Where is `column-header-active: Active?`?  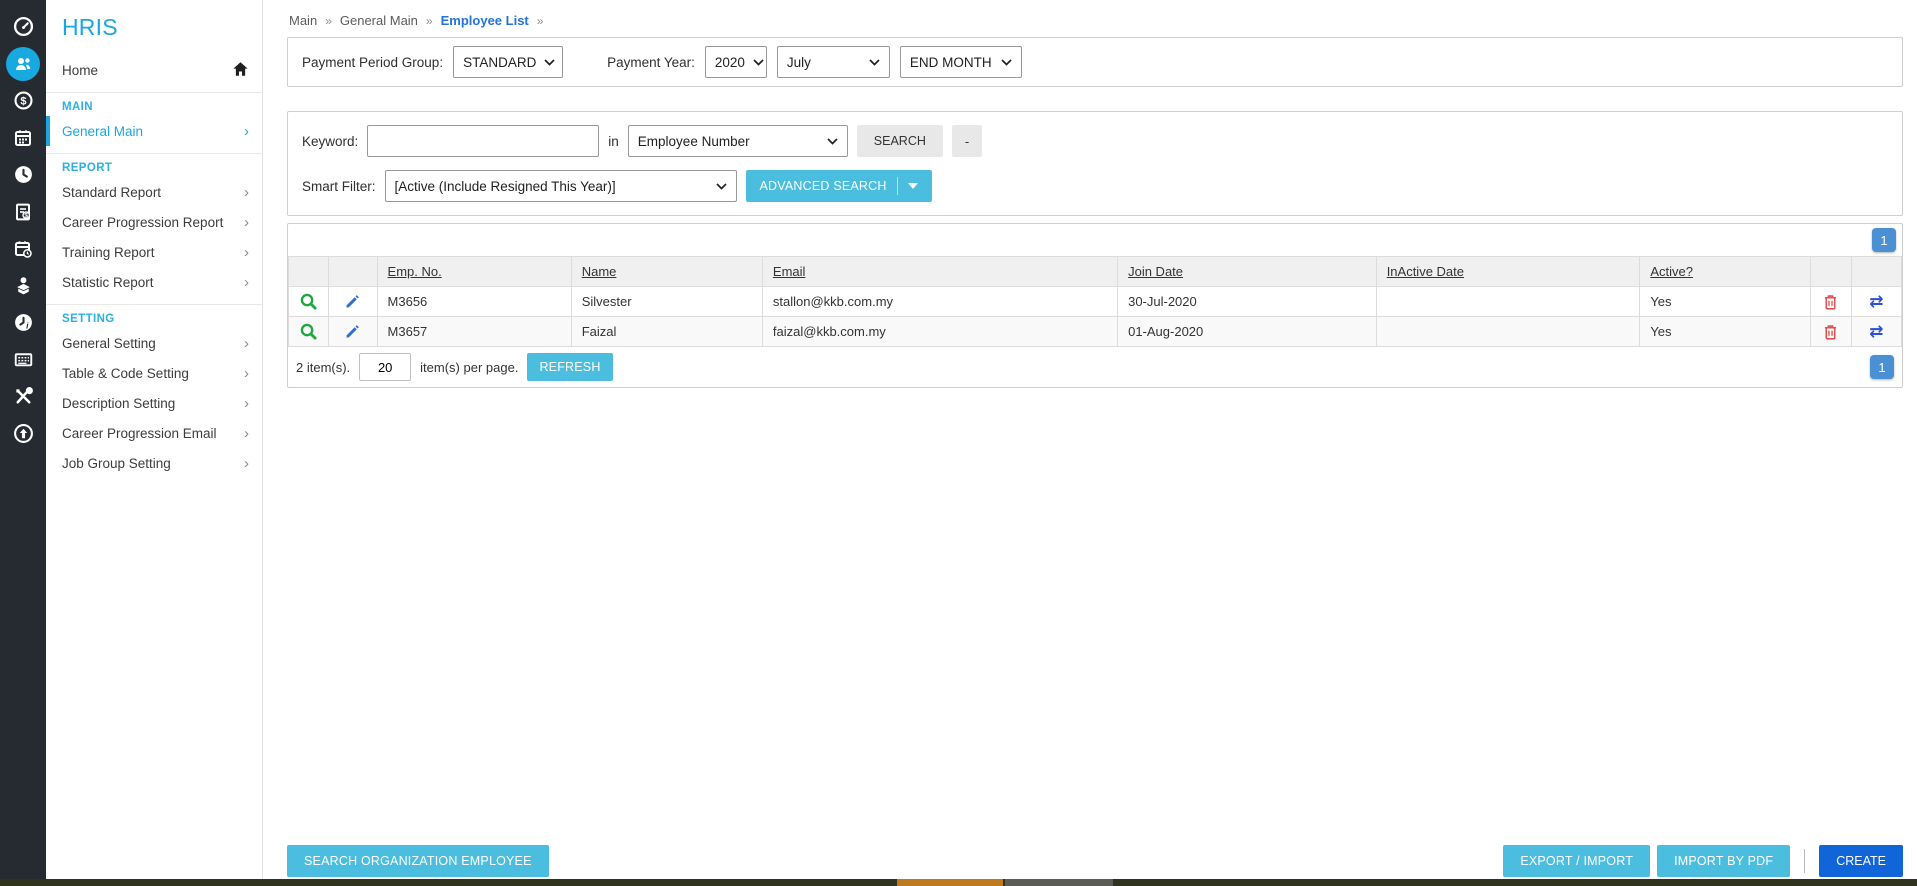
column-header-active: Active? is located at coordinates (1725, 271).